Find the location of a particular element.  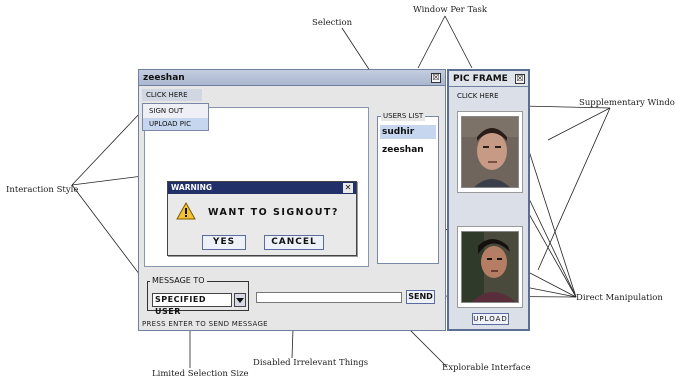

label-interaction-style: Interaction Style is located at coordinates (42, 190).